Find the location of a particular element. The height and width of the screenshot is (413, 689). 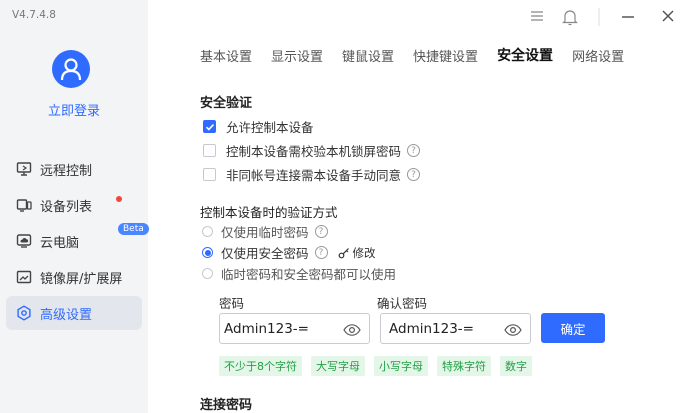

user-icon is located at coordinates (71, 69).